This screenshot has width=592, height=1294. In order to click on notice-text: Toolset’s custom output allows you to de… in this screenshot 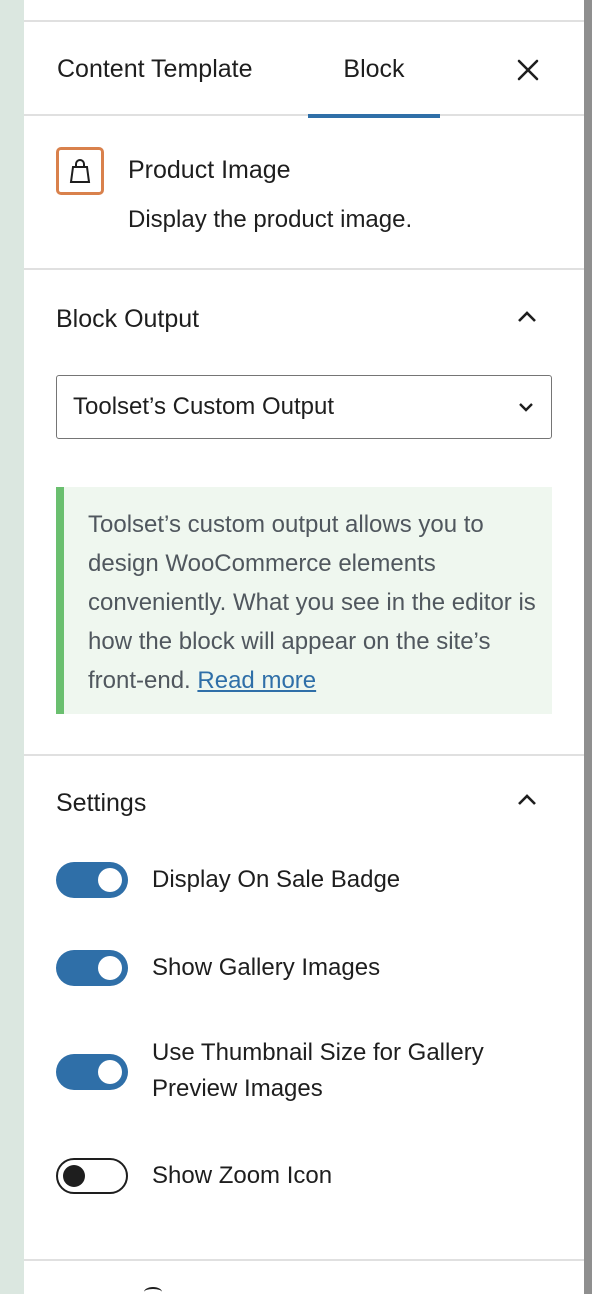, I will do `click(313, 602)`.